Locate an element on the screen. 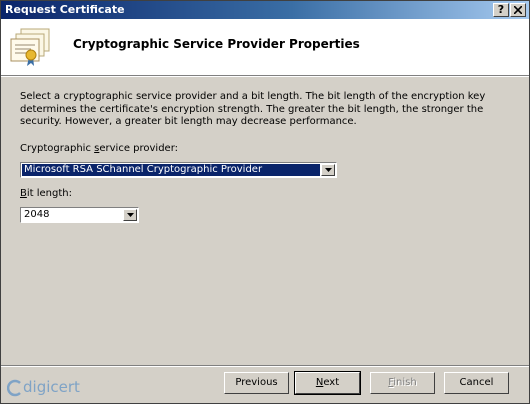 This screenshot has height=404, width=530. bit-length-label: Bit length: is located at coordinates (46, 193).